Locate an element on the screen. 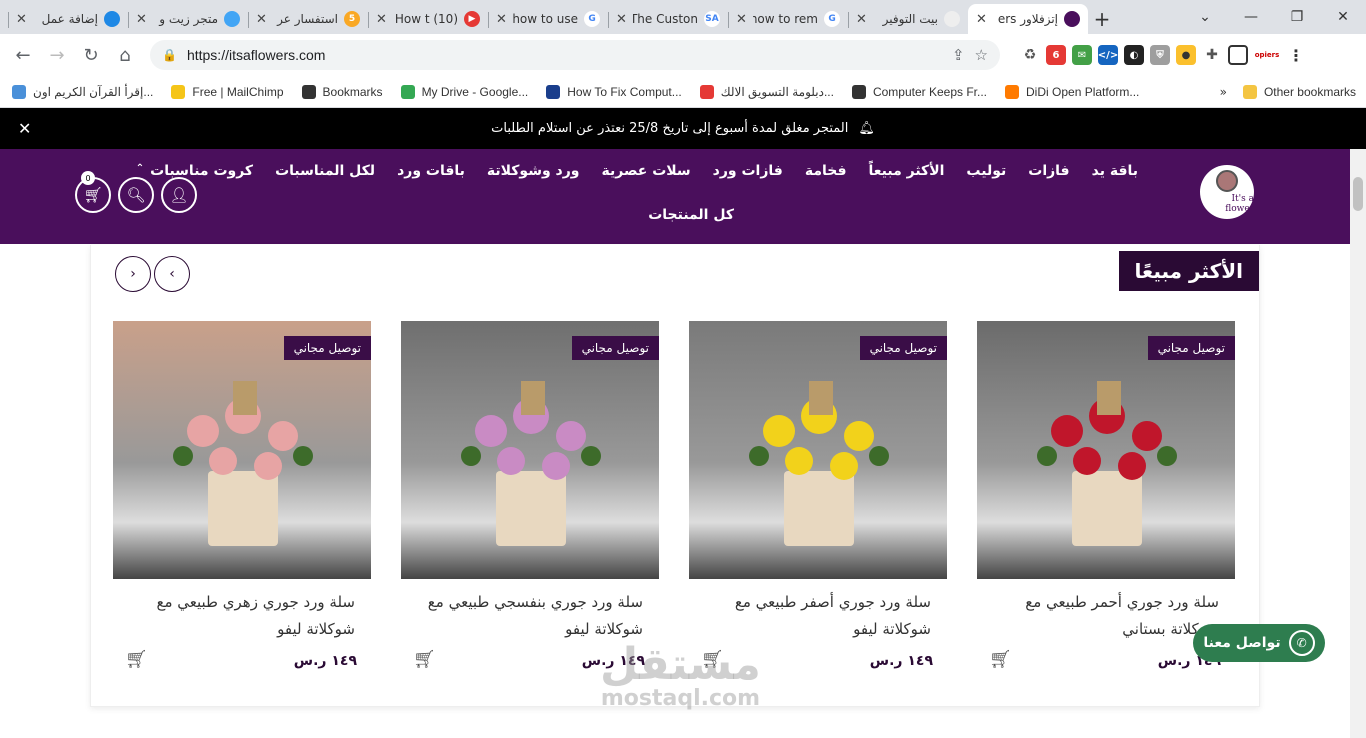  product-name: سلة ورد جوري زهري طبيعي مع شوكلاتة ليفو is located at coordinates (238, 616).